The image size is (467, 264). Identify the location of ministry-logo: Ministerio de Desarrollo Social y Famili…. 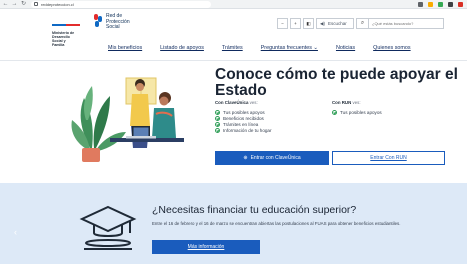
(67, 30).